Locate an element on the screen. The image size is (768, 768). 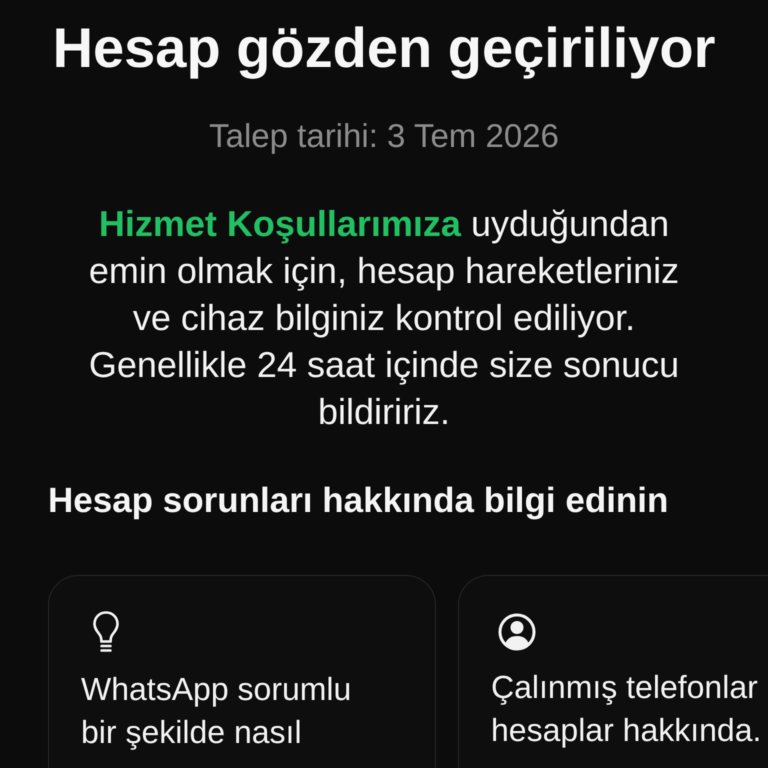
card-title: Çalınmış telefonlar hesaplar hakkında. is located at coordinates (626, 709).